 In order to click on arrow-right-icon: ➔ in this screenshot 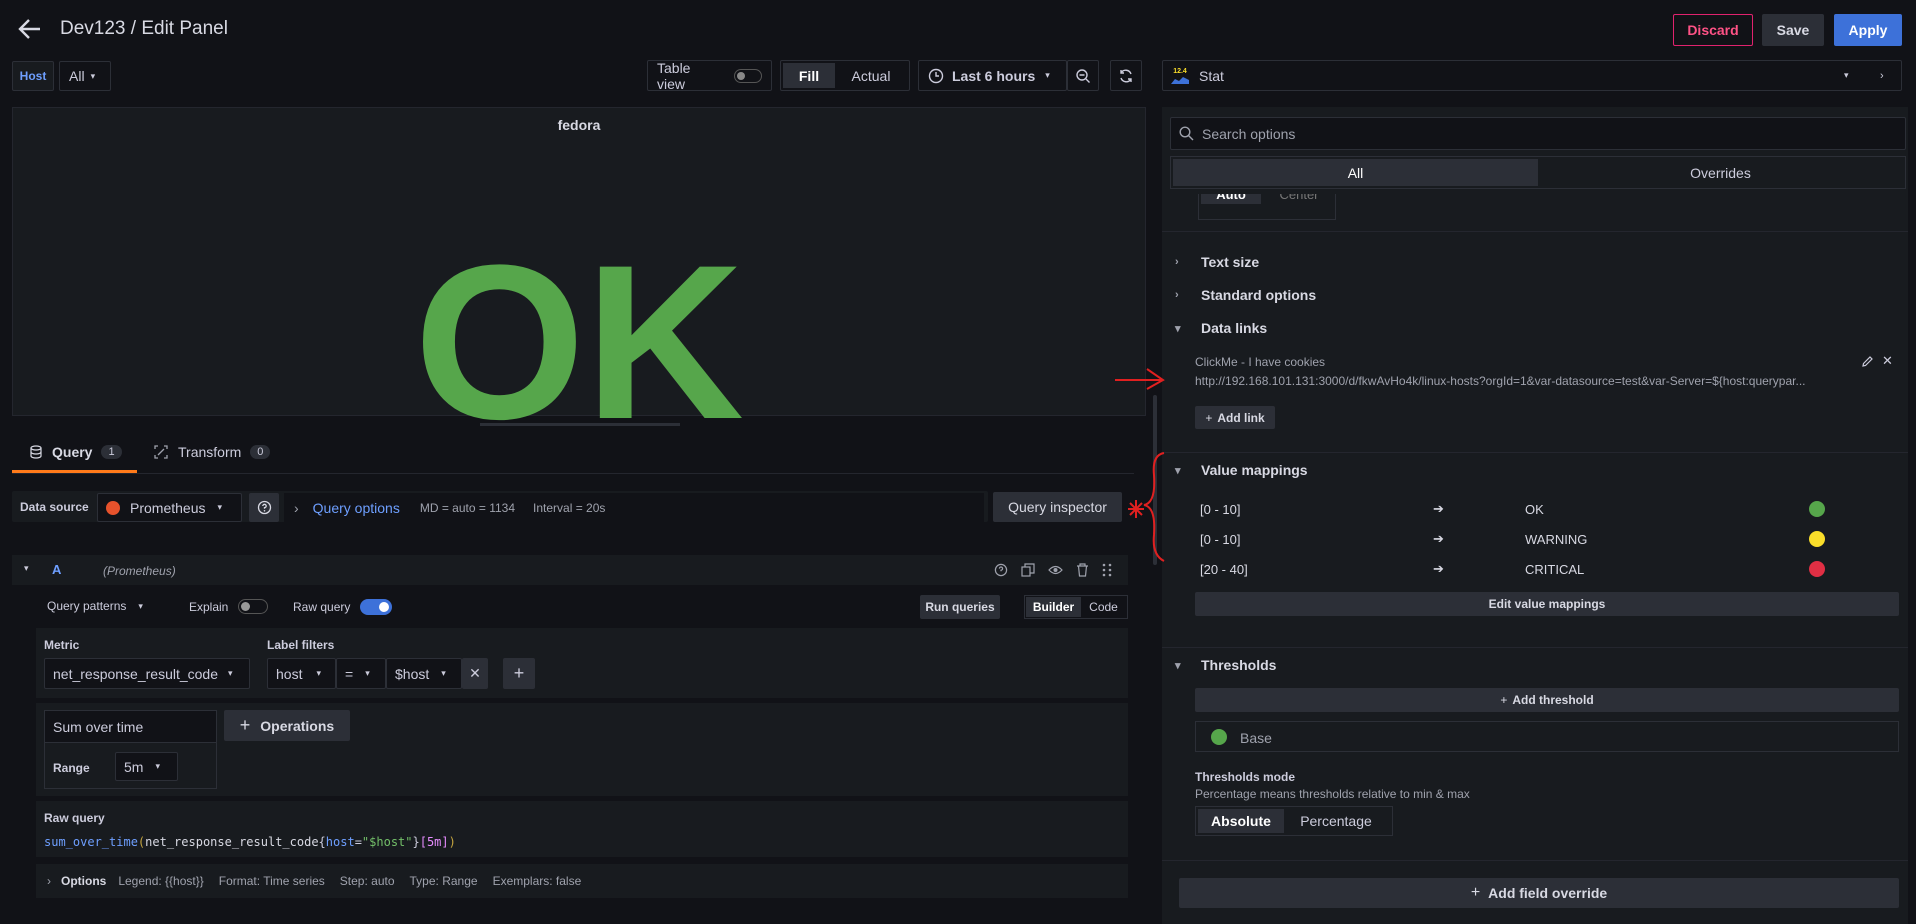, I will do `click(1438, 538)`.